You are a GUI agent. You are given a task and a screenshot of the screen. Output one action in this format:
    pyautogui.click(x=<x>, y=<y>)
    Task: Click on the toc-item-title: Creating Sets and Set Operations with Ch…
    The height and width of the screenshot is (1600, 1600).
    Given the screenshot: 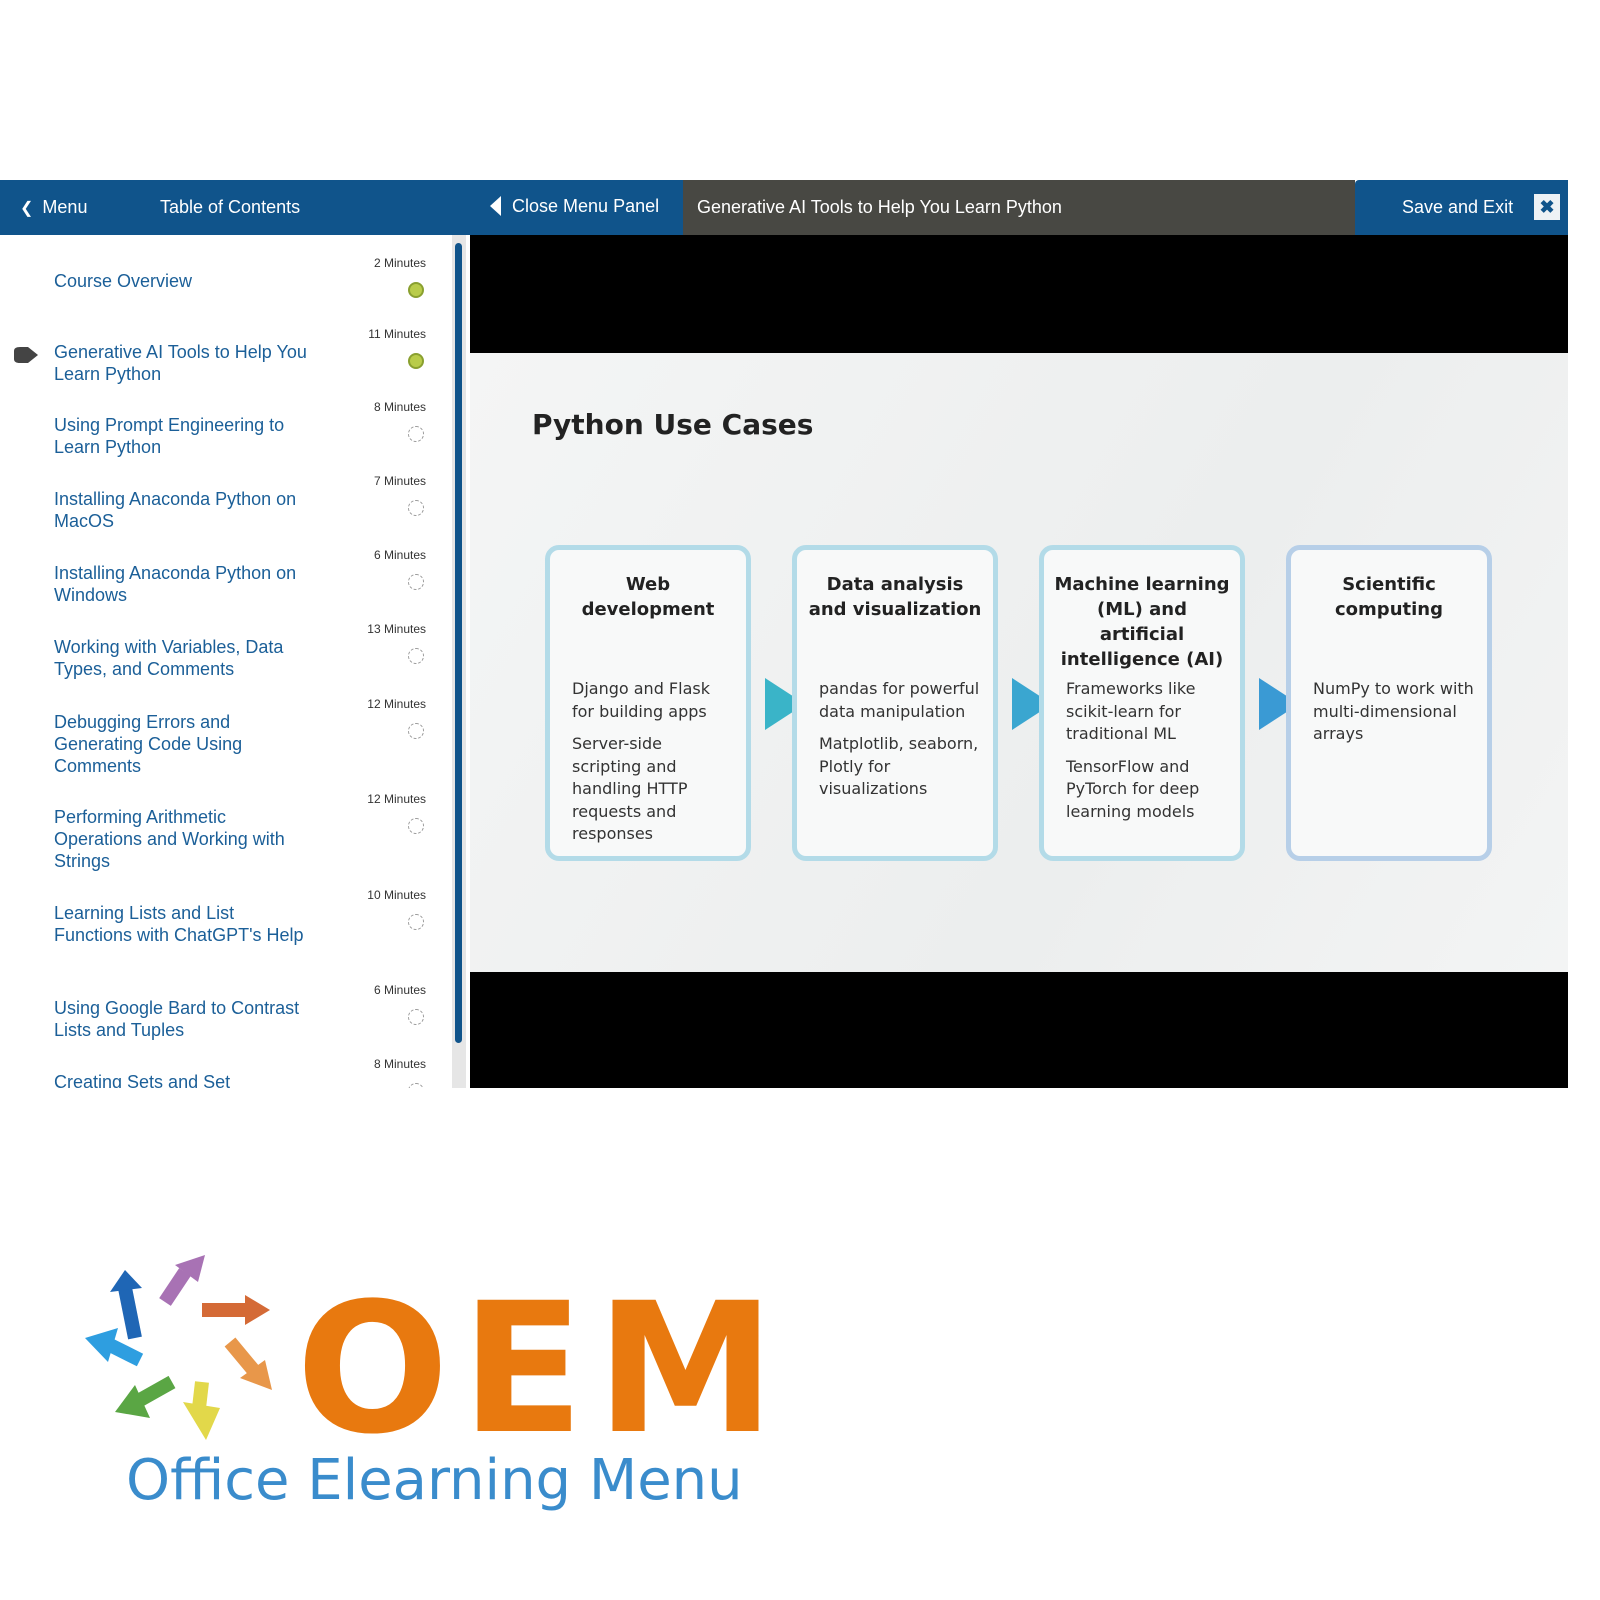 What is the action you would take?
    pyautogui.click(x=142, y=1080)
    